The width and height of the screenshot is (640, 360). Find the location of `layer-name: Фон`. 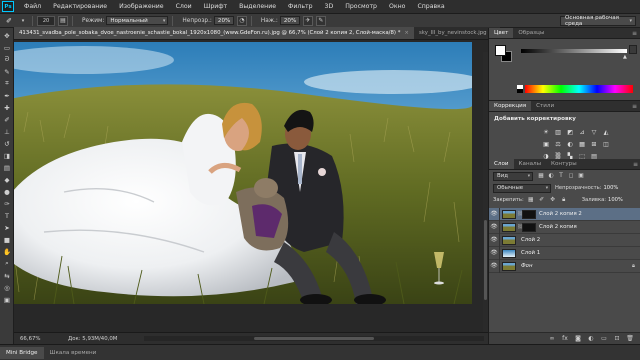

layer-name: Фон is located at coordinates (526, 266).